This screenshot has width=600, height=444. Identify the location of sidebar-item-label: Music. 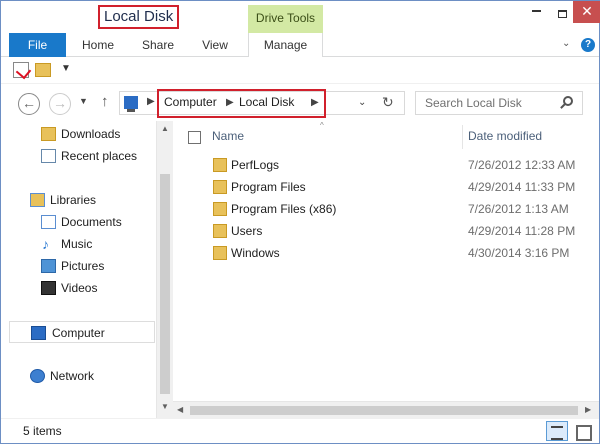
(77, 244).